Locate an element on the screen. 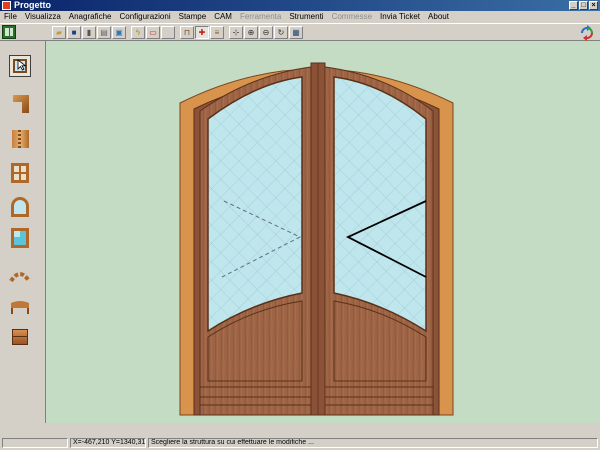 The height and width of the screenshot is (450, 600). refresh-arrows-icon is located at coordinates (587, 33).